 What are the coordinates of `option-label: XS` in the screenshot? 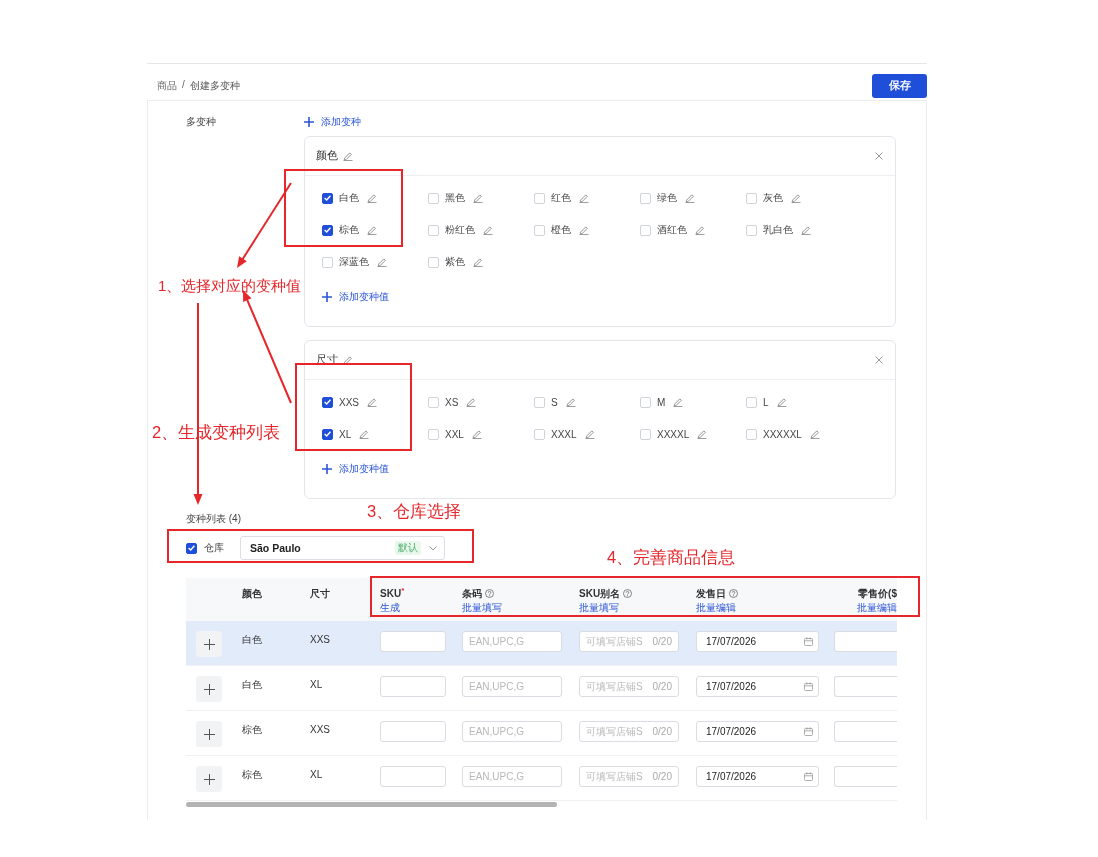 It's located at (452, 402).